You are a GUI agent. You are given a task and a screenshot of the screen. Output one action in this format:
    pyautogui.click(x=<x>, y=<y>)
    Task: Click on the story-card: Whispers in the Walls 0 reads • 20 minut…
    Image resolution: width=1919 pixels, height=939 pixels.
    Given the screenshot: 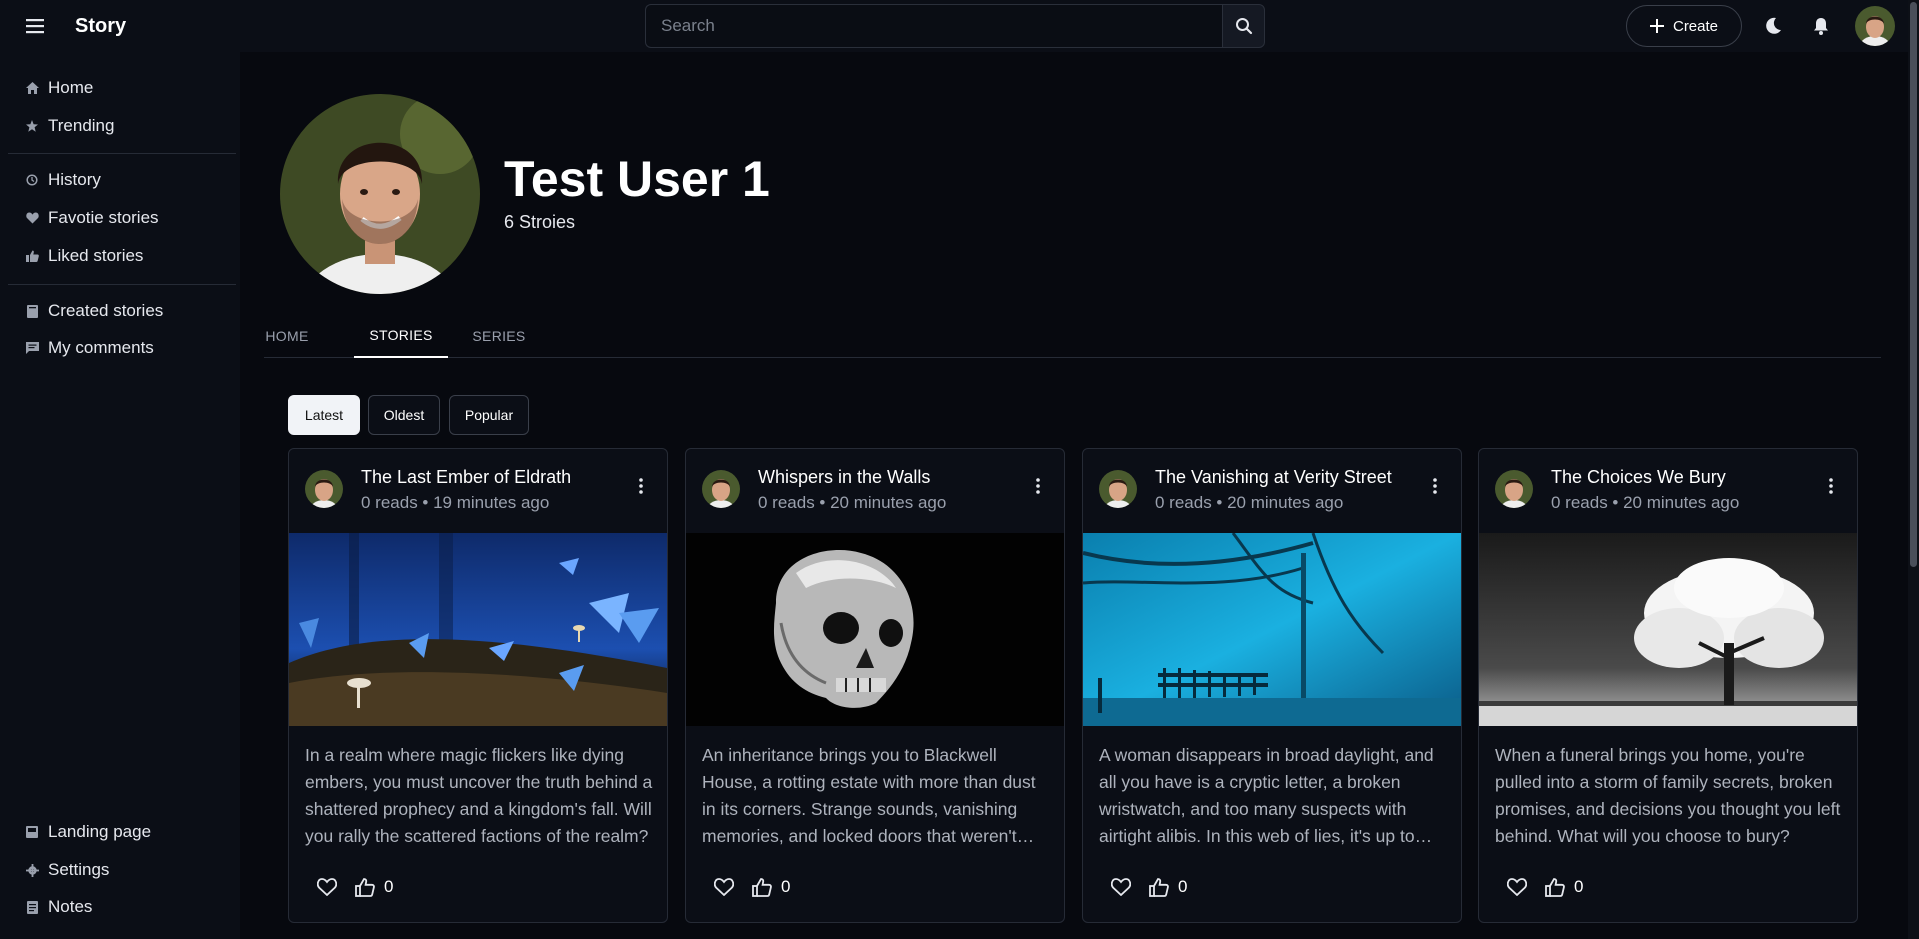 What is the action you would take?
    pyautogui.click(x=875, y=685)
    